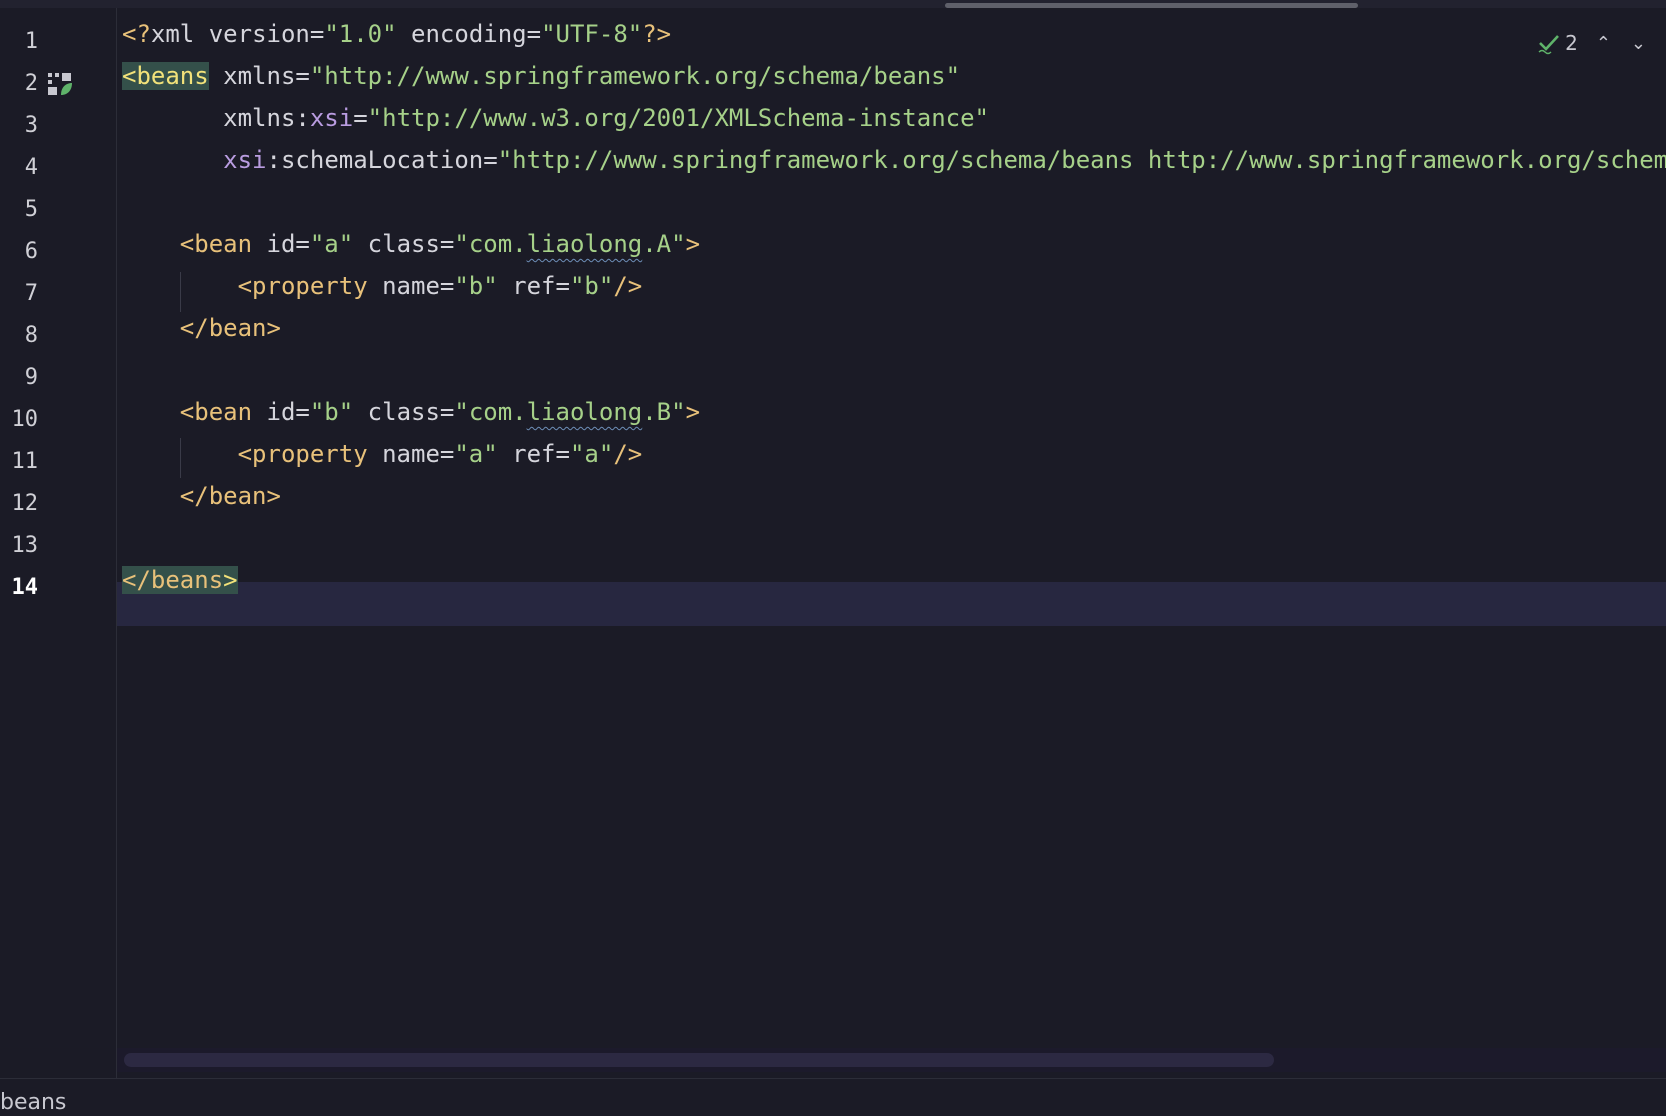  I want to click on attr-name: :schemaLocation, so click(375, 160).